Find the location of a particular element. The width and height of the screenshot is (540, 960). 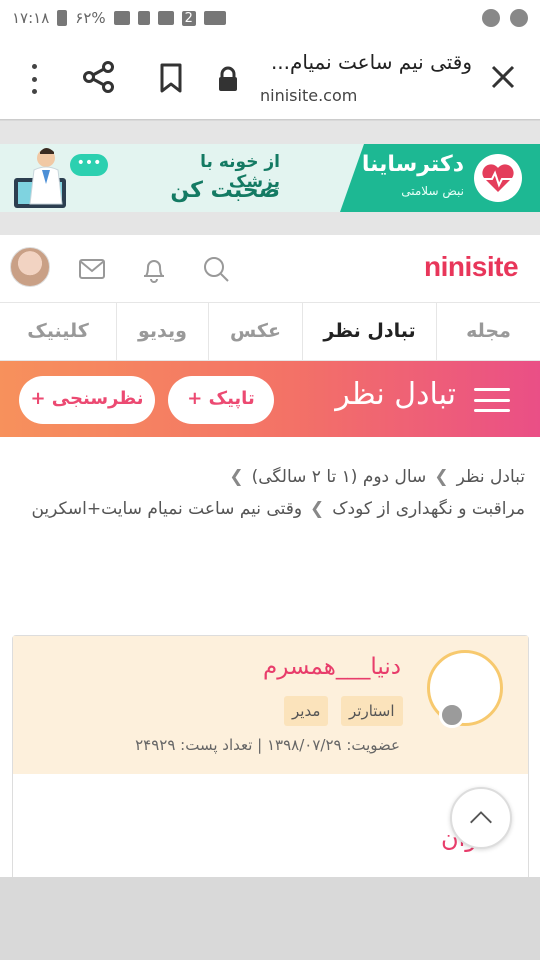

section-header: تبادل نظر تاپیک + نظرسنجی + is located at coordinates (270, 399).